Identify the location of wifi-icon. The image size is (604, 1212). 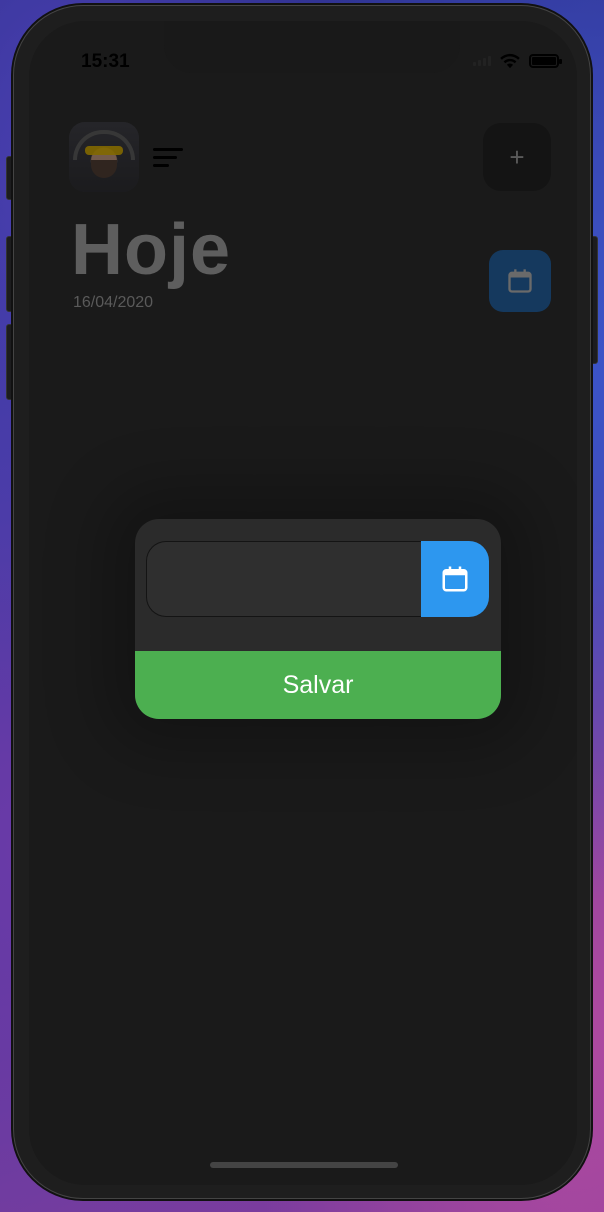
(510, 61).